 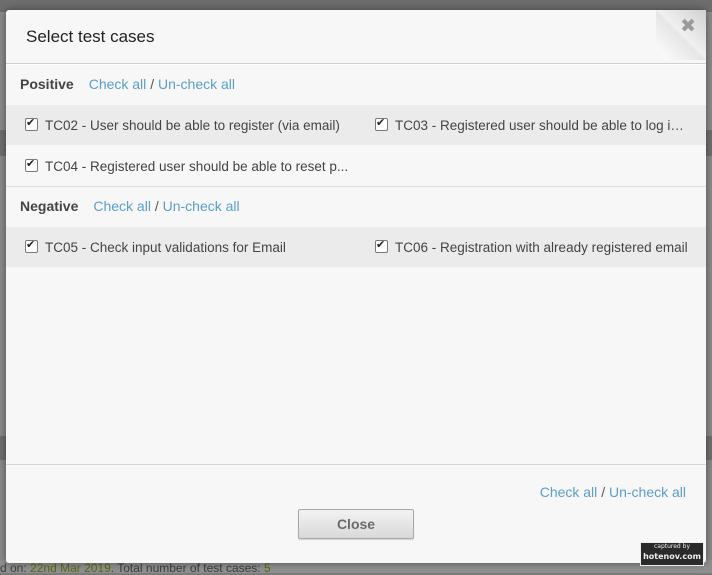 What do you see at coordinates (356, 464) in the screenshot?
I see `footer-divider` at bounding box center [356, 464].